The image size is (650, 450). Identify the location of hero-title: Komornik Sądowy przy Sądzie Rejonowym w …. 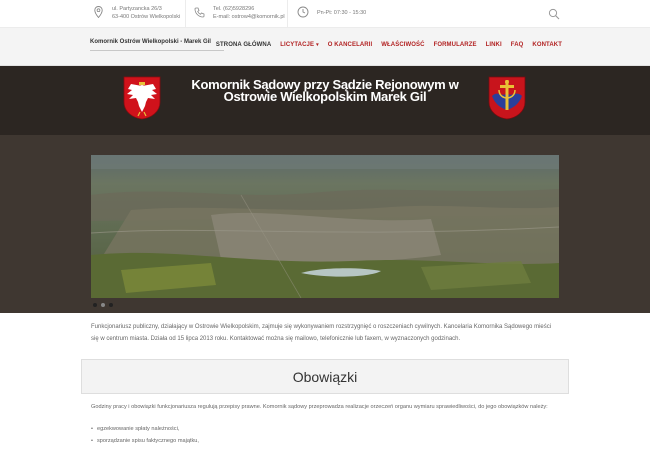
(325, 91).